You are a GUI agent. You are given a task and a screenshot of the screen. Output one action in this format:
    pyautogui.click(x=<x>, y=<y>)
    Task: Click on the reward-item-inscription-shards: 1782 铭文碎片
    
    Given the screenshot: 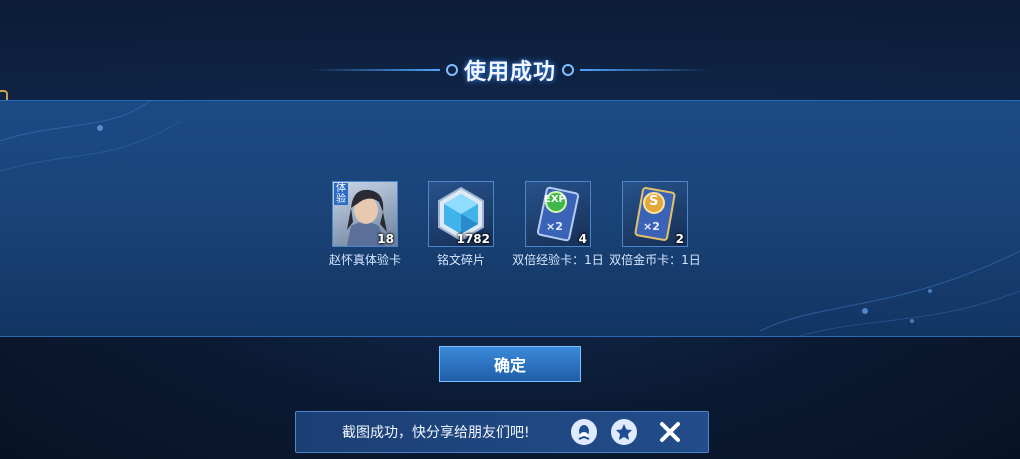 What is the action you would take?
    pyautogui.click(x=461, y=224)
    